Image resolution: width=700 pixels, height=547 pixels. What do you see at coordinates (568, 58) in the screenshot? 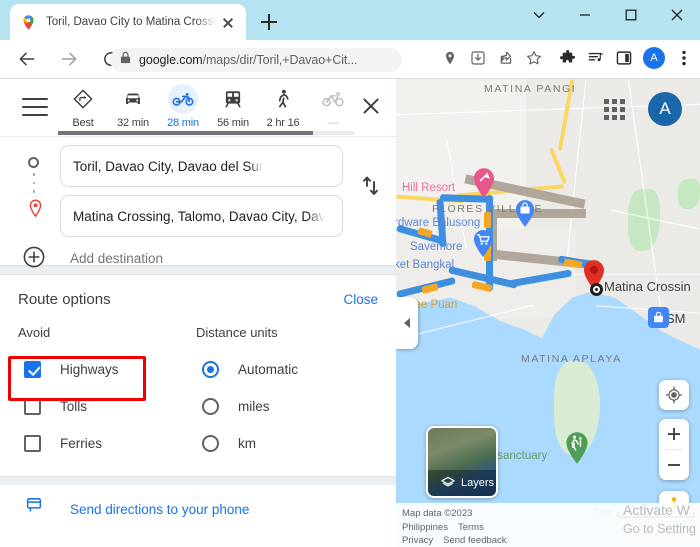
I see `extensions-puzzle-icon` at bounding box center [568, 58].